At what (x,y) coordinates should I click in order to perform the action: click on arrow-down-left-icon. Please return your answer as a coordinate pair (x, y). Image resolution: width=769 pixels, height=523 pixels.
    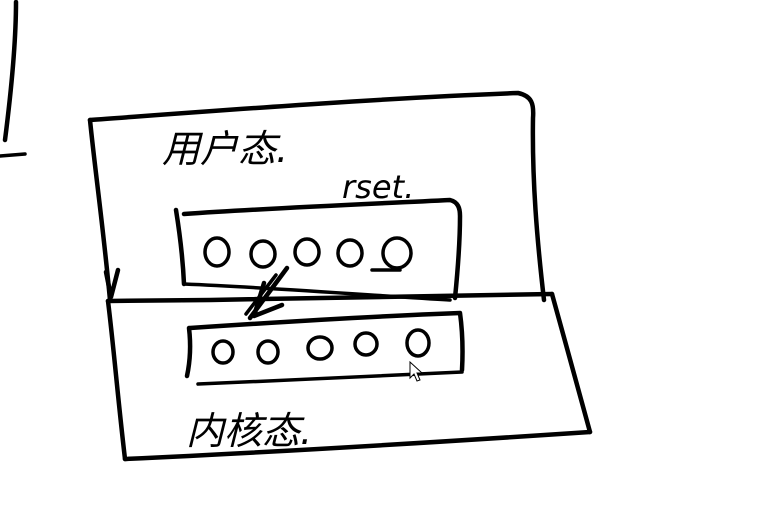
    Looking at the image, I should click on (267, 293).